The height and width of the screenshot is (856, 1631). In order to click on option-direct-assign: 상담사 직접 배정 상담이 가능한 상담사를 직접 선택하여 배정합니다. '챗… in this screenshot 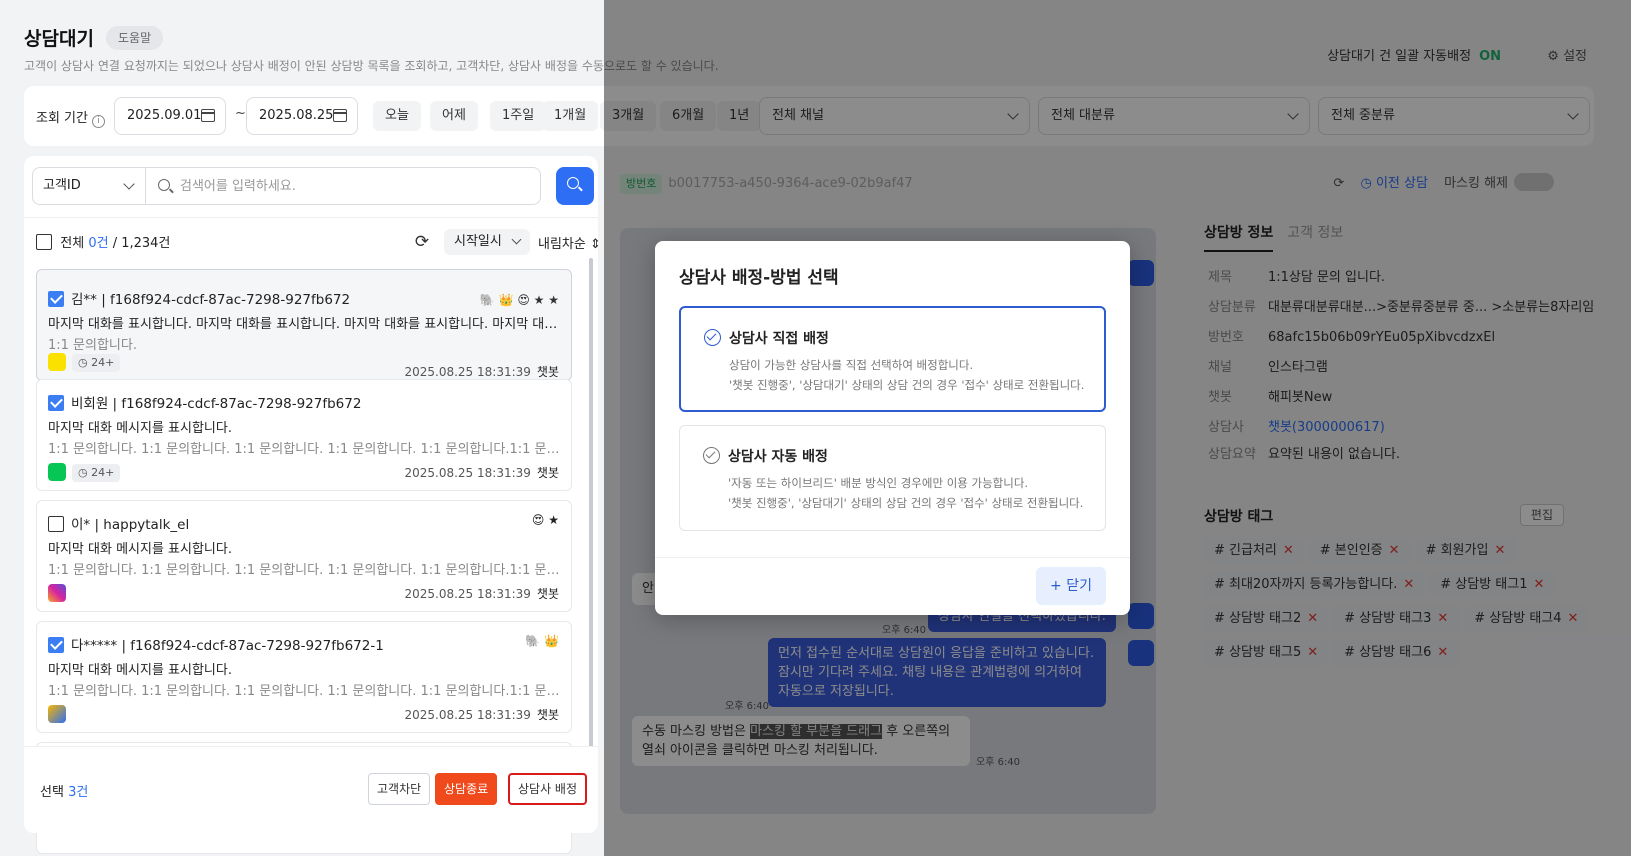, I will do `click(892, 359)`.